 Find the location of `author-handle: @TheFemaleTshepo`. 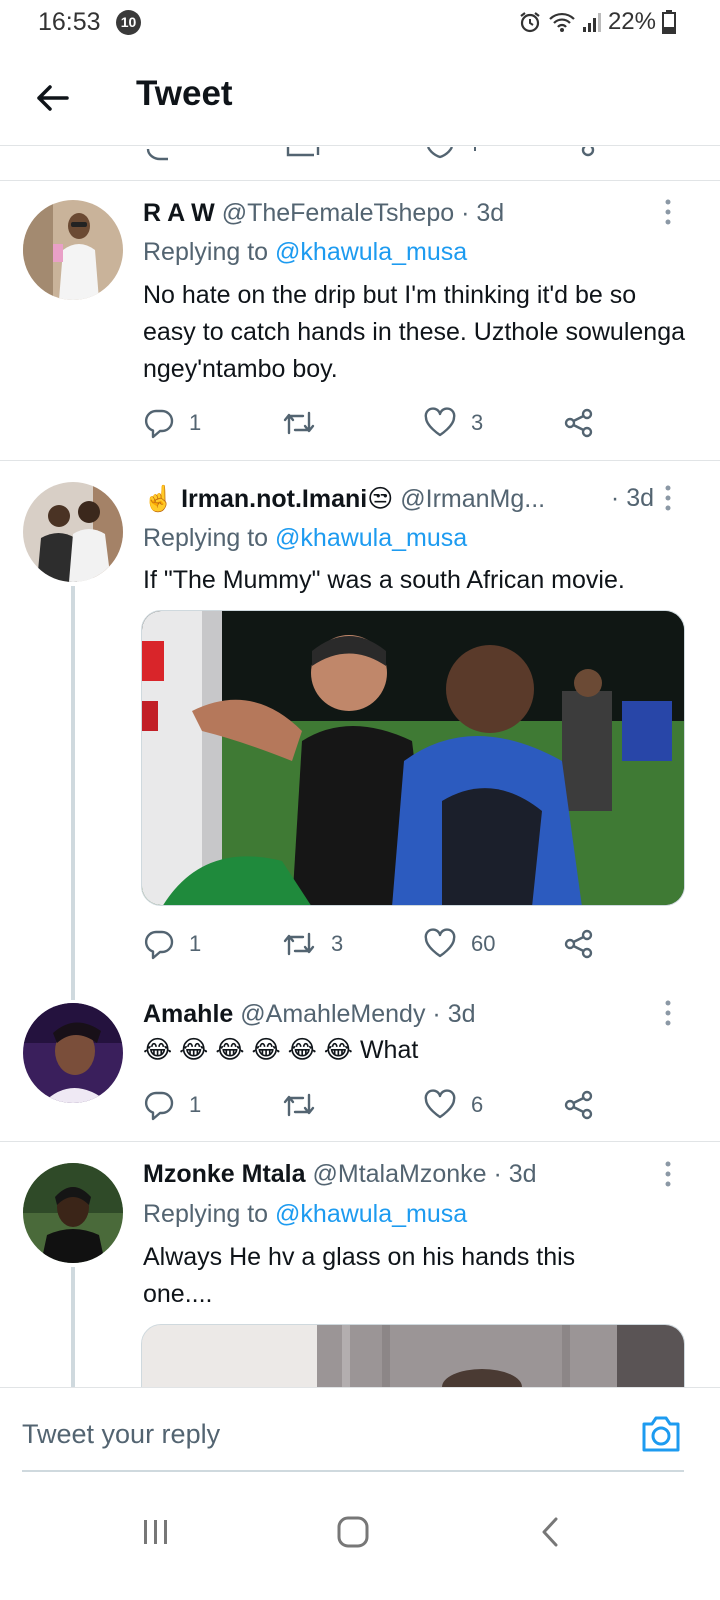

author-handle: @TheFemaleTshepo is located at coordinates (338, 213).